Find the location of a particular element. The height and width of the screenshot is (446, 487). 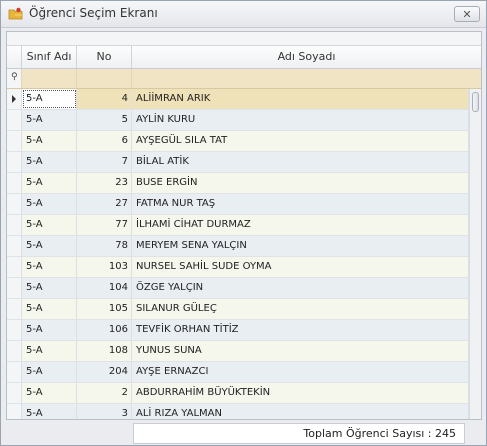

close-button: ✕ is located at coordinates (467, 14).